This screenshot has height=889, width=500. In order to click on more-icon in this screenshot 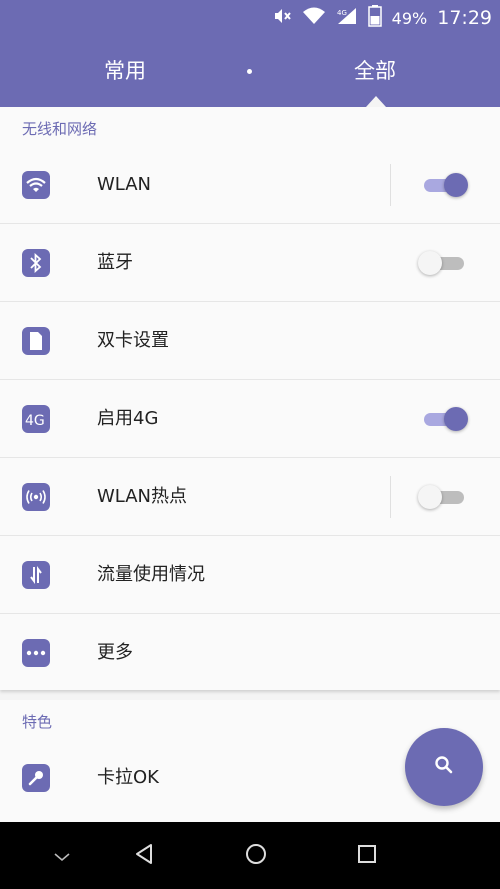, I will do `click(36, 653)`.